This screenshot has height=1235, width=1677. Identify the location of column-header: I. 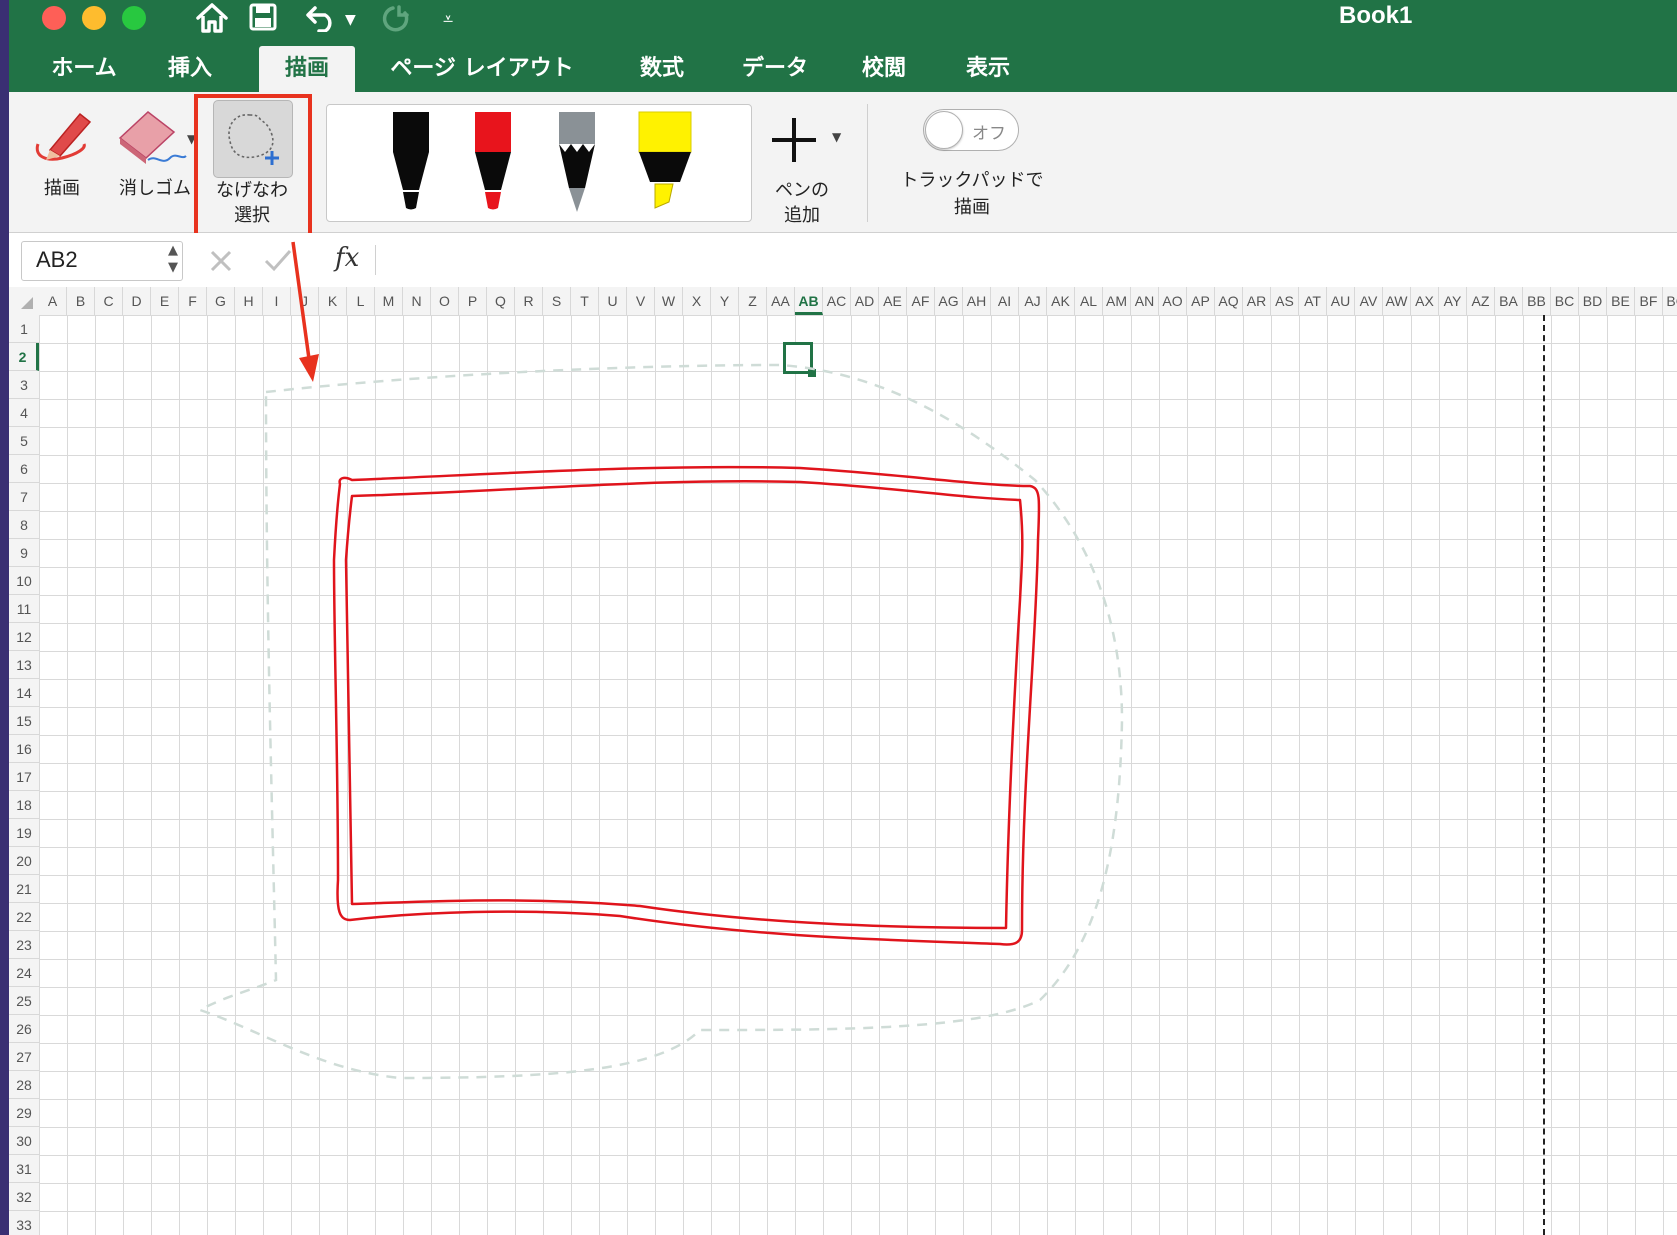
(277, 301).